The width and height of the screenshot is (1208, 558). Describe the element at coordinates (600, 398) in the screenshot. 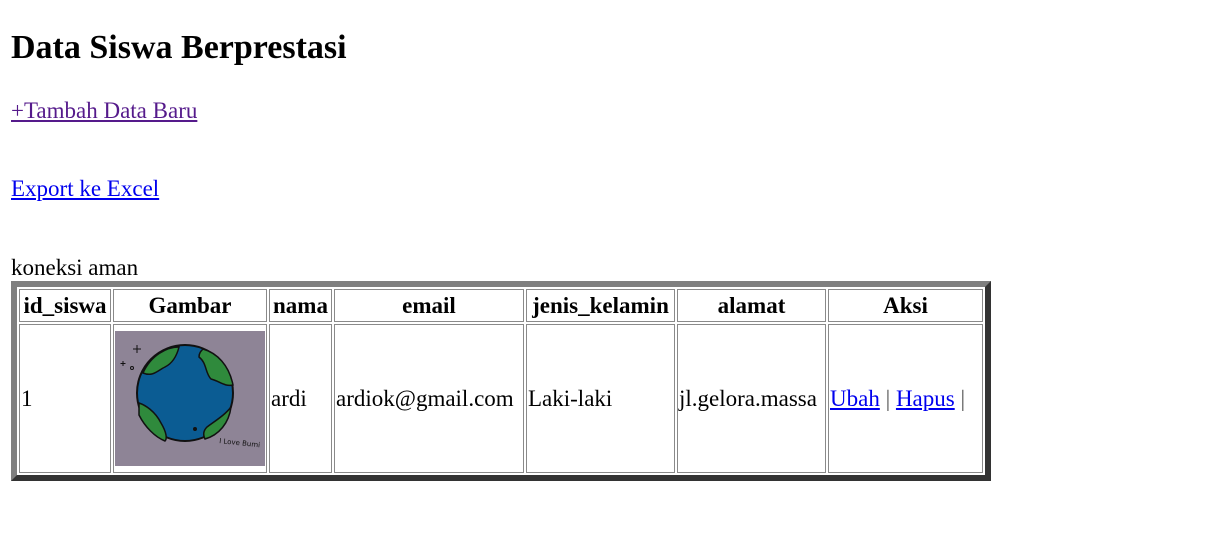

I see `cell-jenis-kelamin: Laki-laki` at that location.